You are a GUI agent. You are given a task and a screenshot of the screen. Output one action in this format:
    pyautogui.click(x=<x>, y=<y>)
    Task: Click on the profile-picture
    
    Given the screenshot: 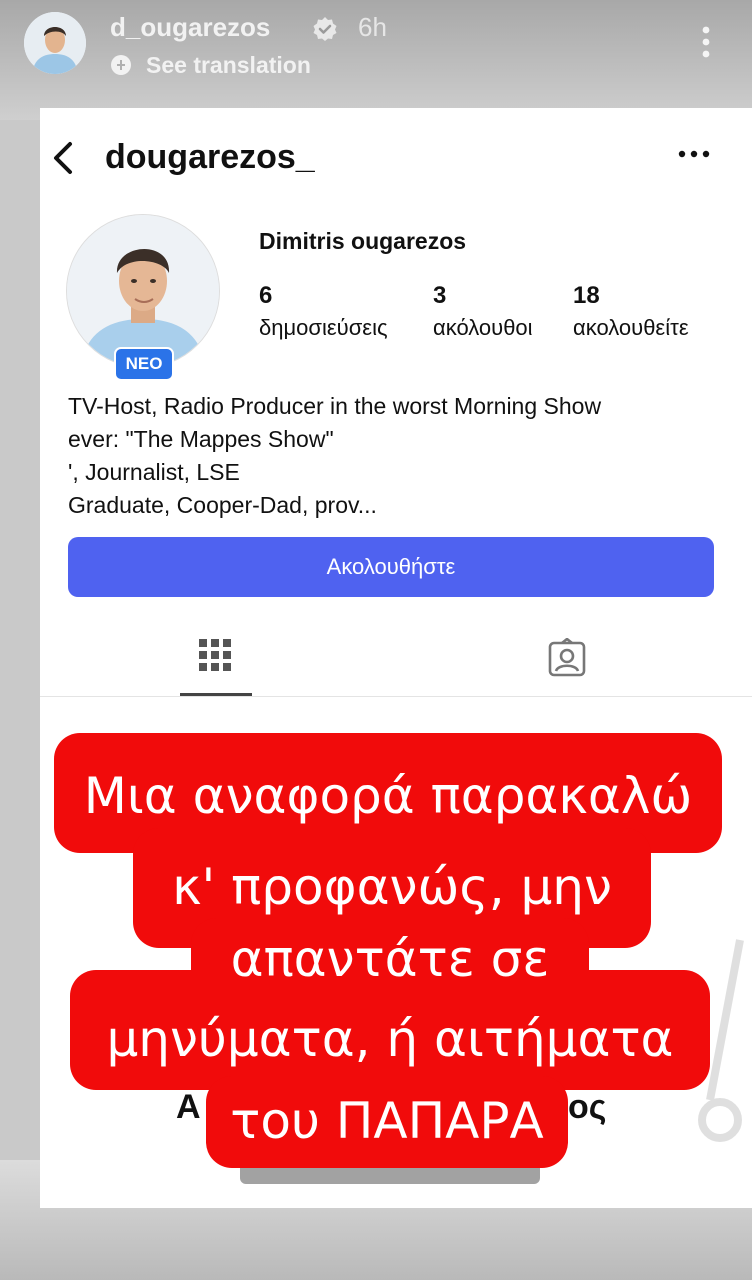 What is the action you would take?
    pyautogui.click(x=143, y=291)
    